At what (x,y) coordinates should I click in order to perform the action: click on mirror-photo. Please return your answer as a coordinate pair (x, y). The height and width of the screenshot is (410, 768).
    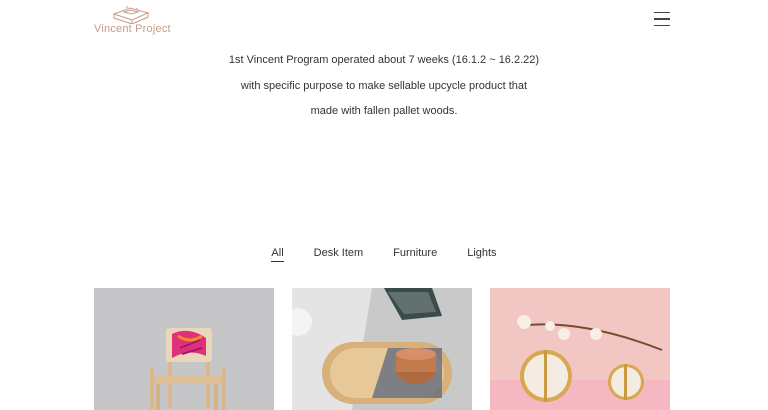
    Looking at the image, I should click on (580, 349).